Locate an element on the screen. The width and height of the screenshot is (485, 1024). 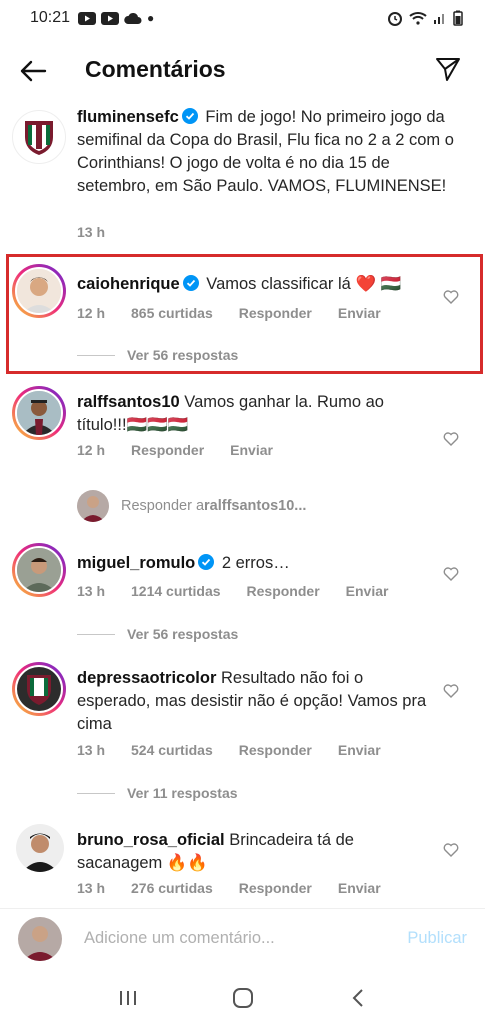
back-nav-button is located at coordinates (358, 998).